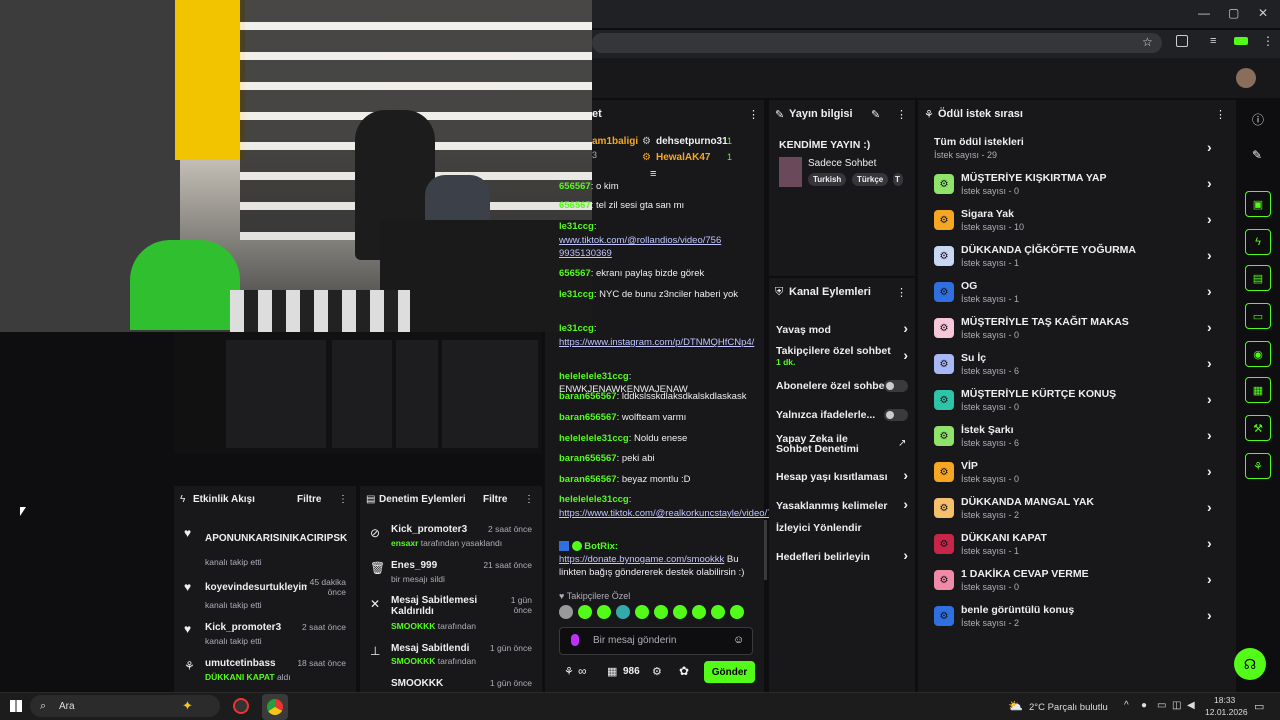  What do you see at coordinates (1257, 155) in the screenshot?
I see `pencil-icon: ✎` at bounding box center [1257, 155].